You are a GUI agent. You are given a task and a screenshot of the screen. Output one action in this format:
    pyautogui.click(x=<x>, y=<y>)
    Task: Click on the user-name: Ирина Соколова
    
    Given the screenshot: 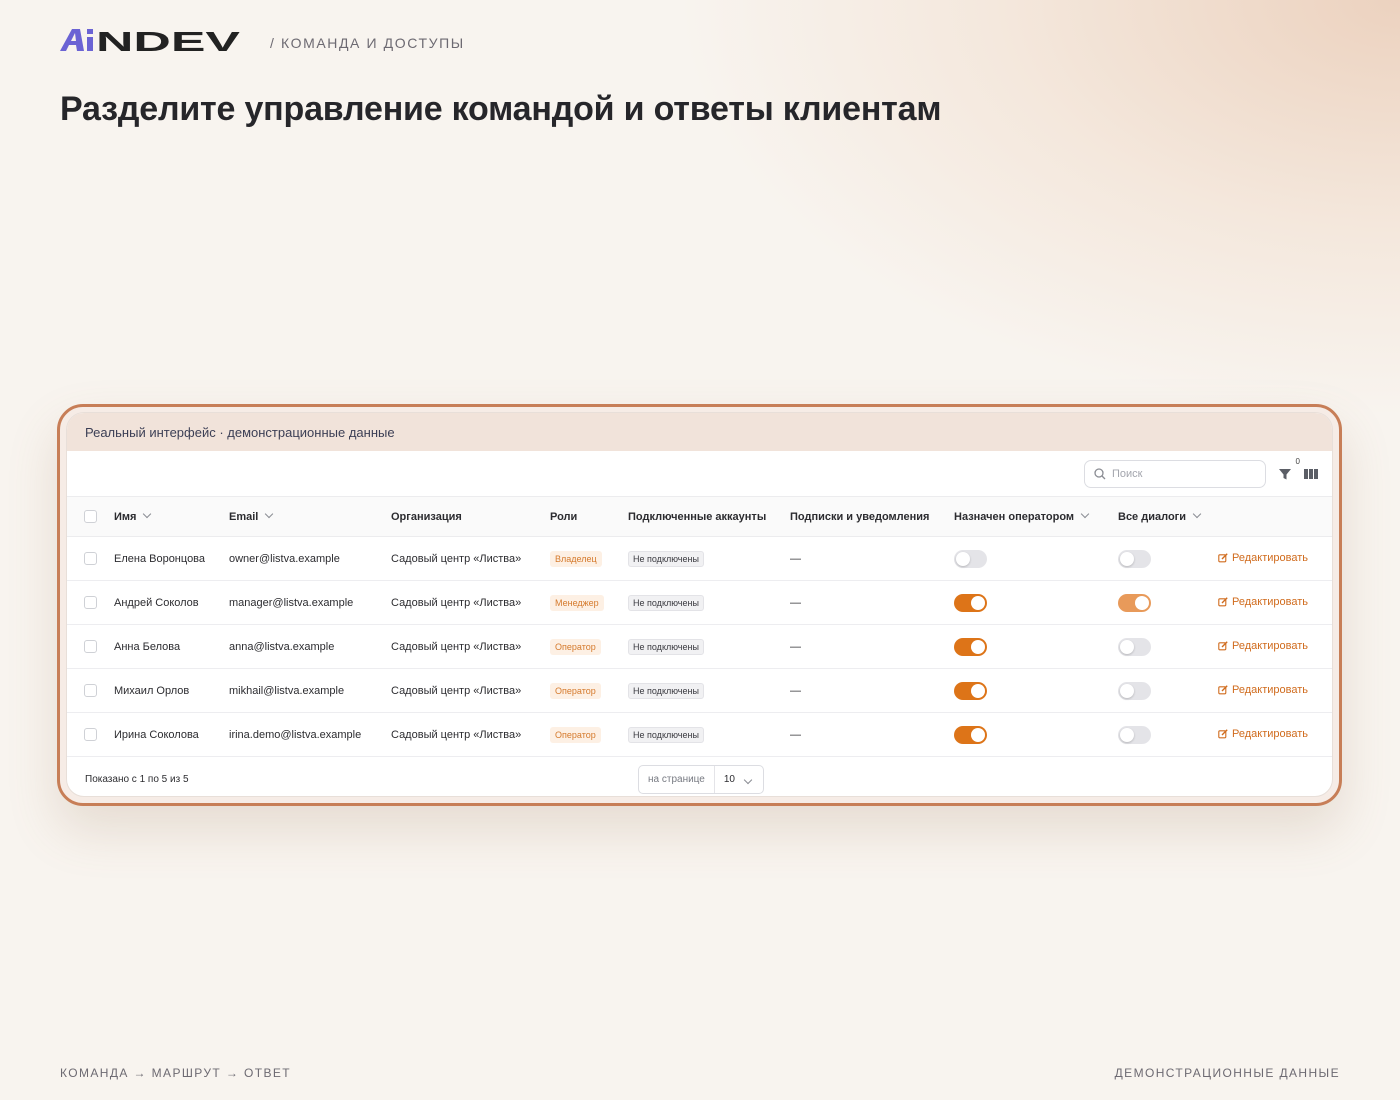 What is the action you would take?
    pyautogui.click(x=156, y=734)
    